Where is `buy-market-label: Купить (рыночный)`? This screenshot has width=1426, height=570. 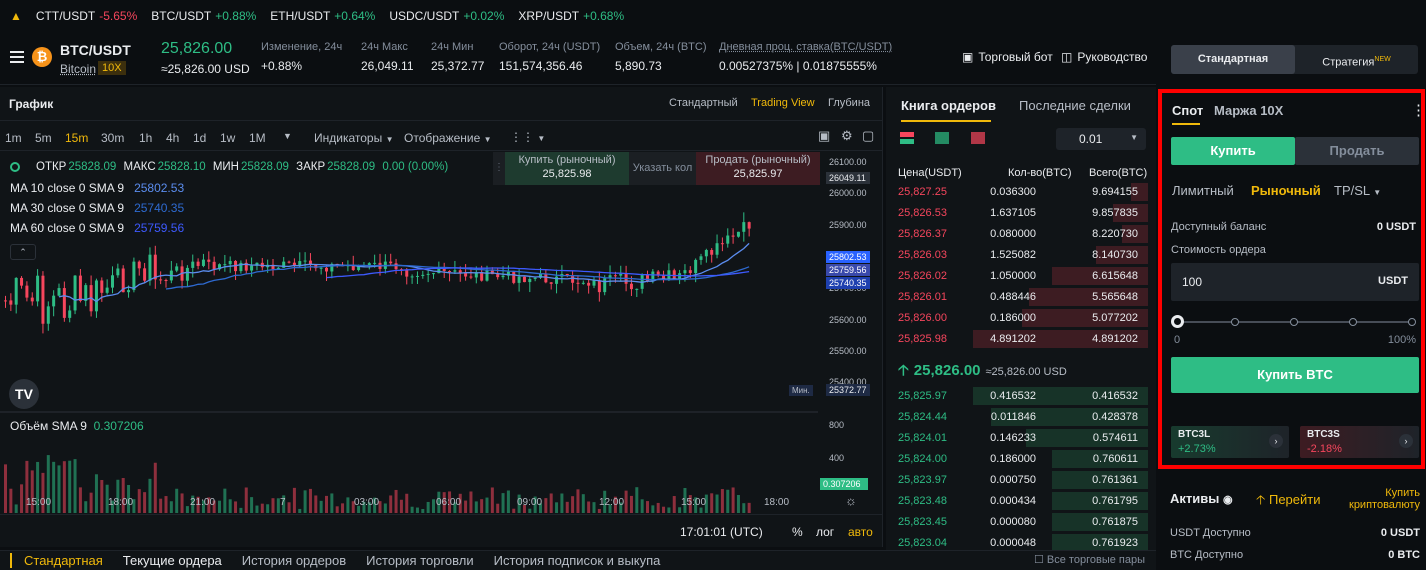
buy-market-label: Купить (рыночный) is located at coordinates (567, 160).